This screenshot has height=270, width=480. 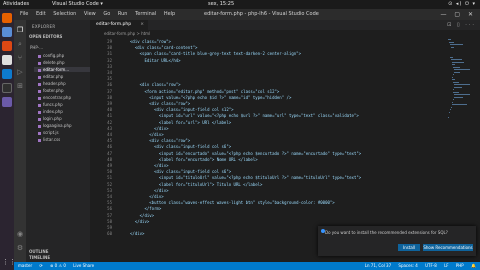 What do you see at coordinates (407, 265) in the screenshot?
I see `indentation: Spaces: 4` at bounding box center [407, 265].